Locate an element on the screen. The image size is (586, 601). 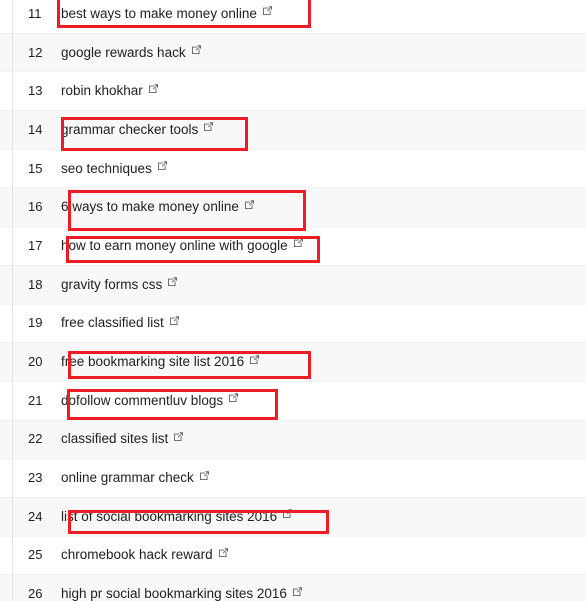
row-index: 14 is located at coordinates (35, 129).